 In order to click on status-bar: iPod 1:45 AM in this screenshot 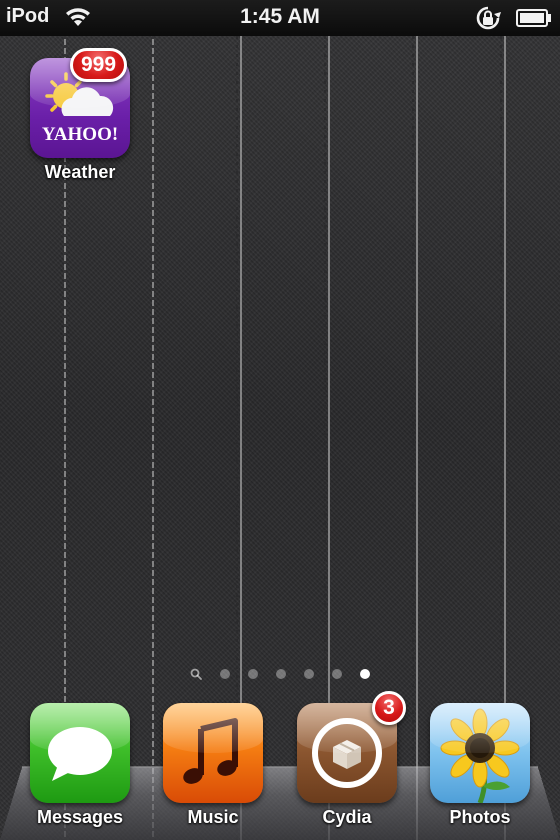, I will do `click(280, 18)`.